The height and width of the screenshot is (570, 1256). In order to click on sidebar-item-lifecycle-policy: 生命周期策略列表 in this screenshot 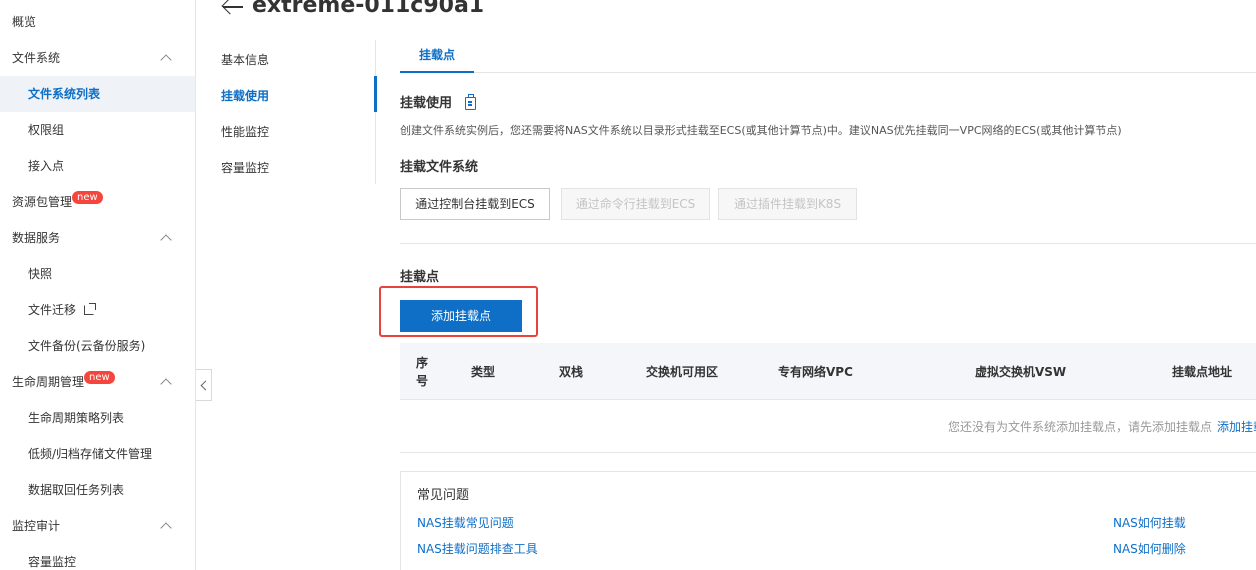, I will do `click(97, 418)`.